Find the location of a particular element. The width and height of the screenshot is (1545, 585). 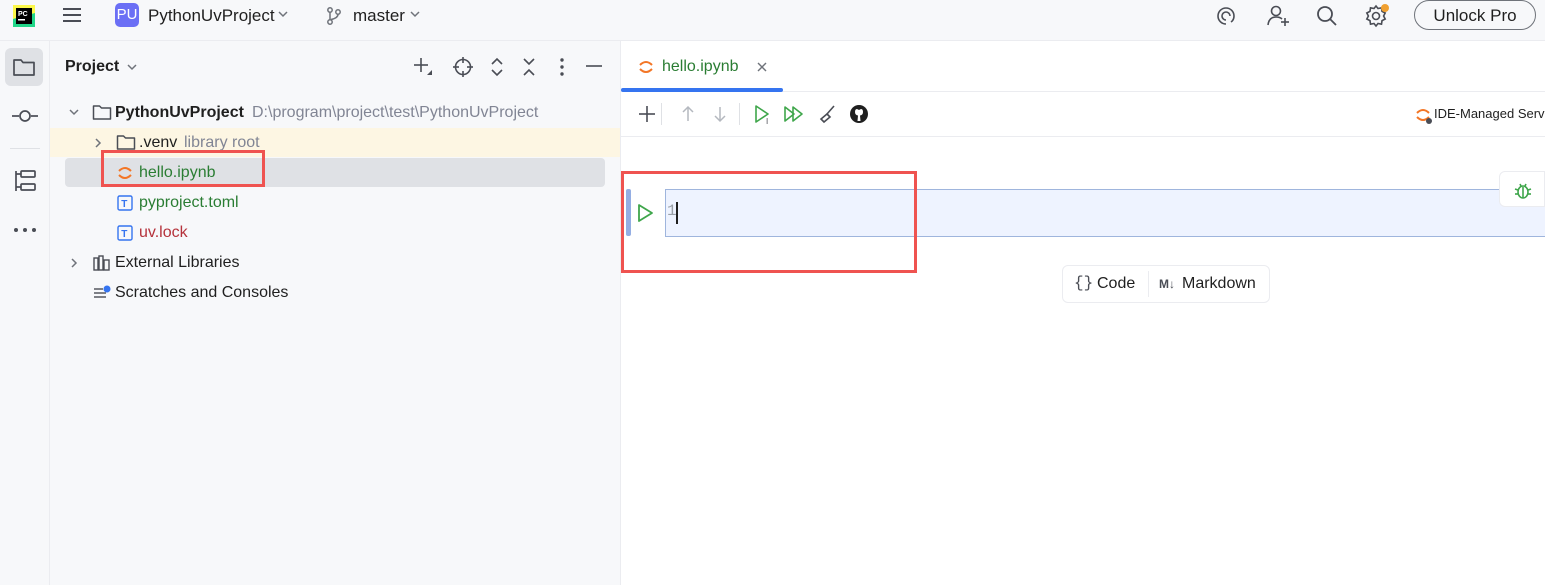

jupyter-icon is located at coordinates (646, 67).